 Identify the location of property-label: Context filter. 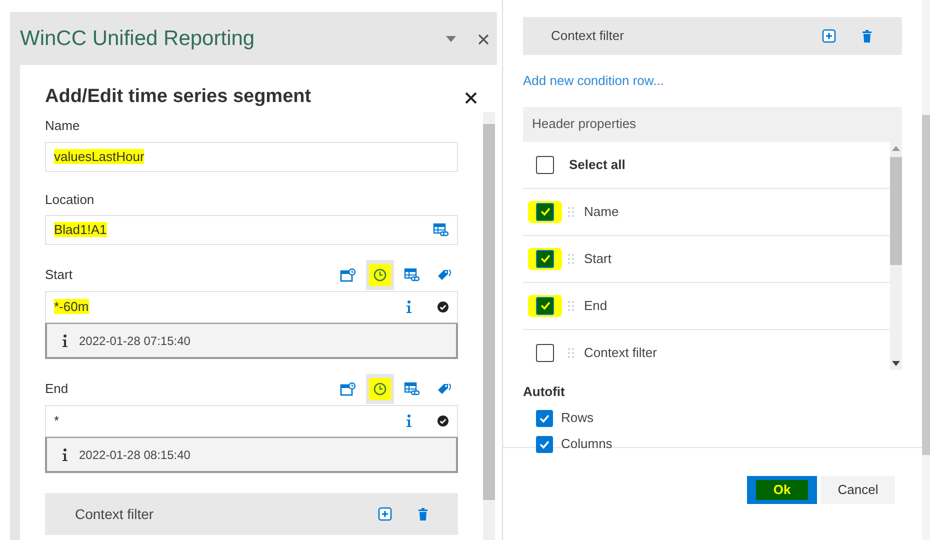
(620, 353).